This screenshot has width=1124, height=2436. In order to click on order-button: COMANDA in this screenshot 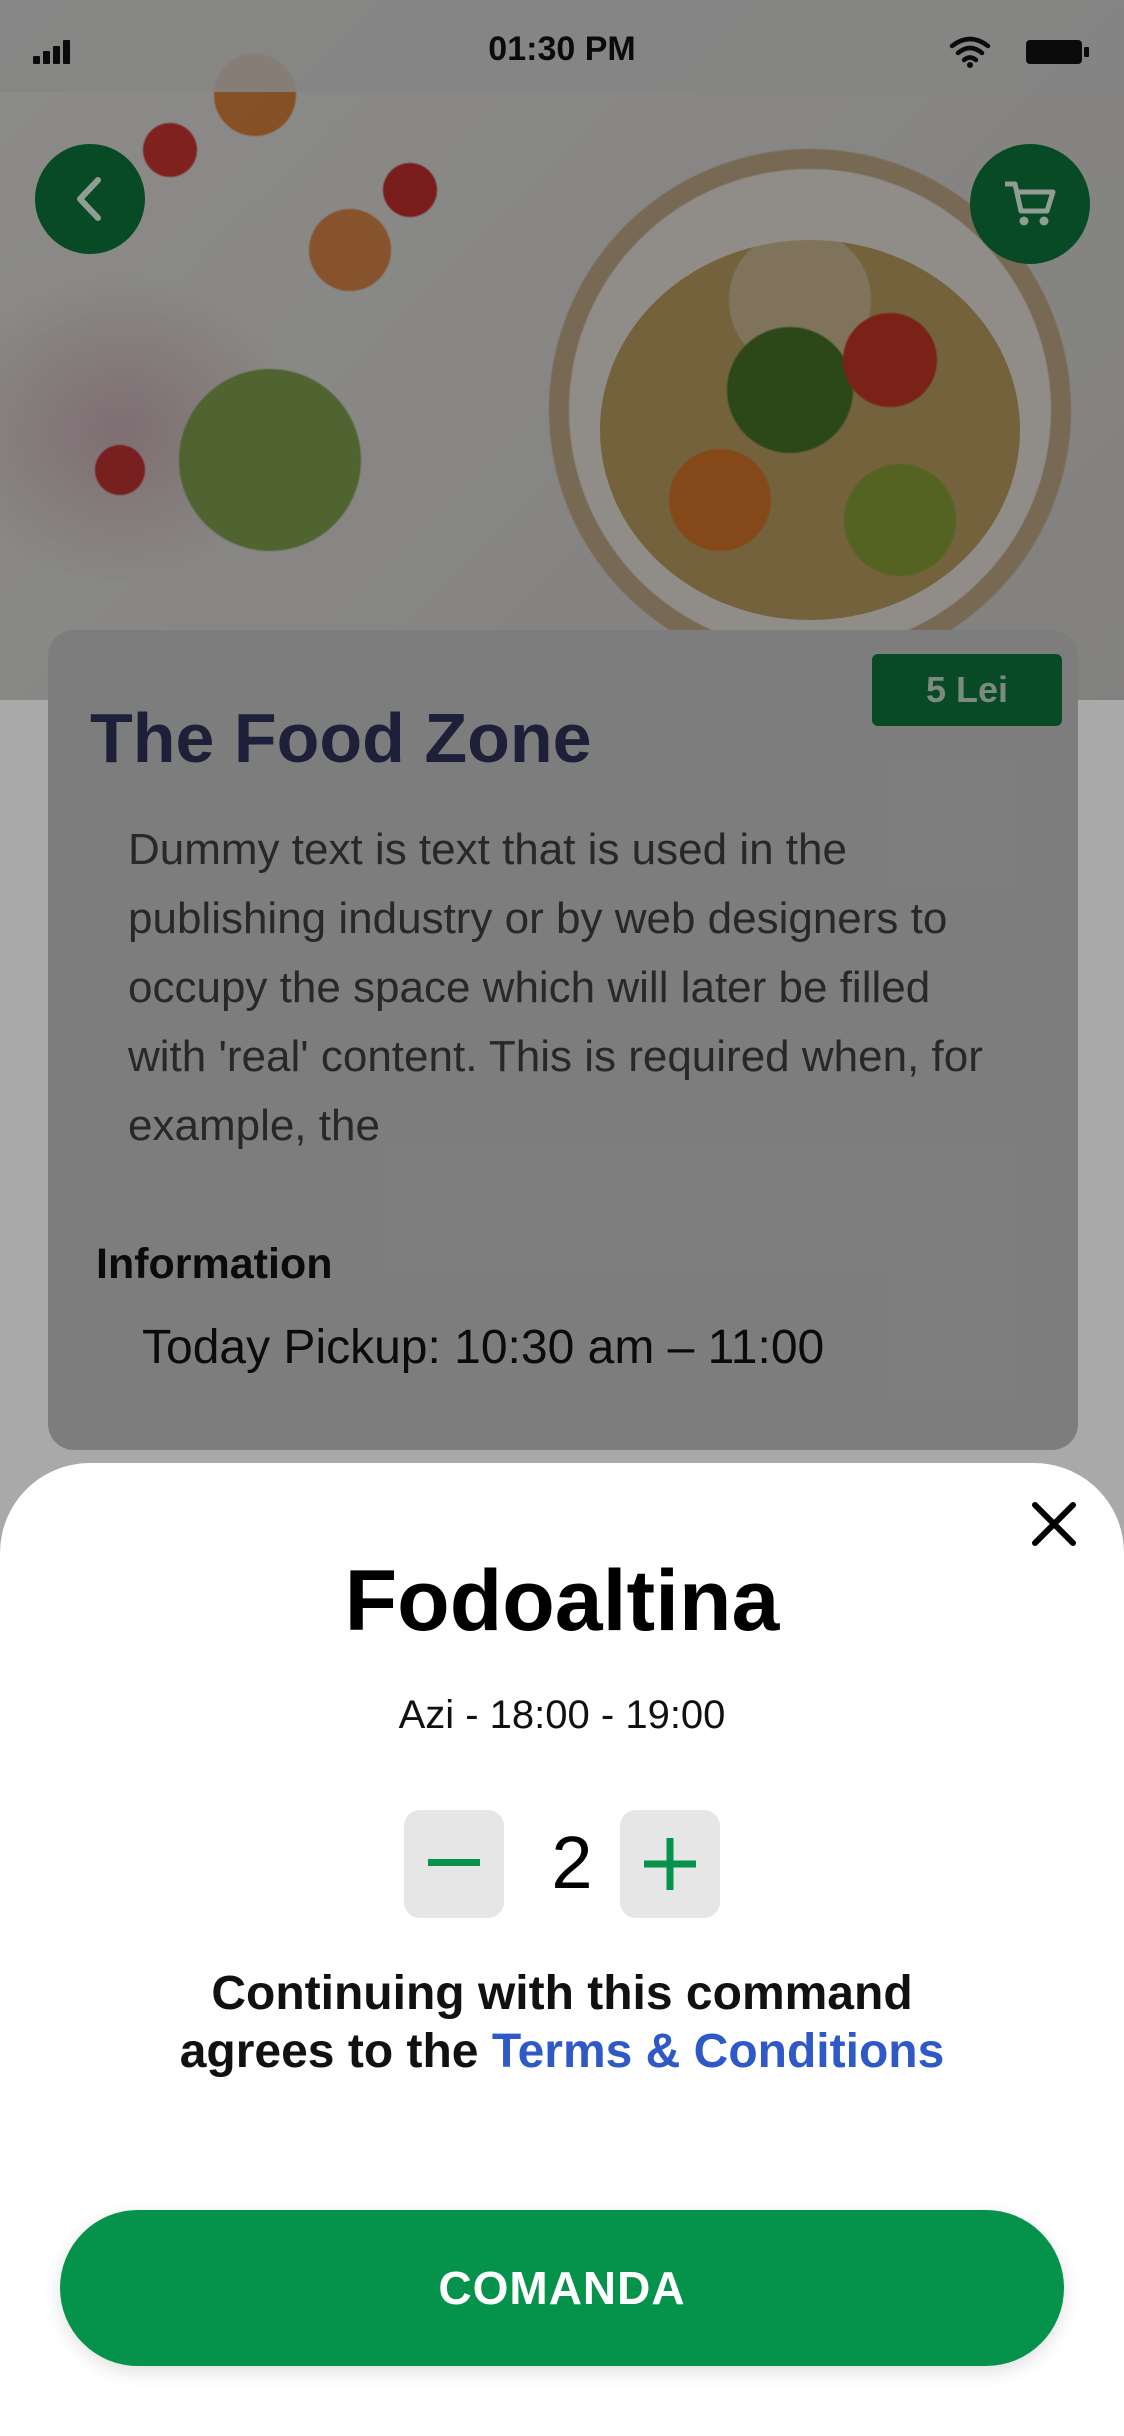, I will do `click(562, 2288)`.